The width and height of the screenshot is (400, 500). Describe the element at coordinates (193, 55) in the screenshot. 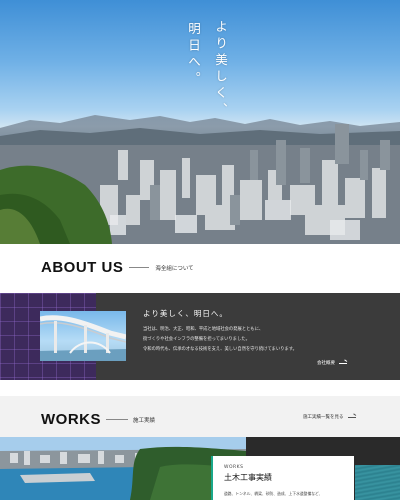

I see `hero-copy-line2: 明日へ。` at that location.